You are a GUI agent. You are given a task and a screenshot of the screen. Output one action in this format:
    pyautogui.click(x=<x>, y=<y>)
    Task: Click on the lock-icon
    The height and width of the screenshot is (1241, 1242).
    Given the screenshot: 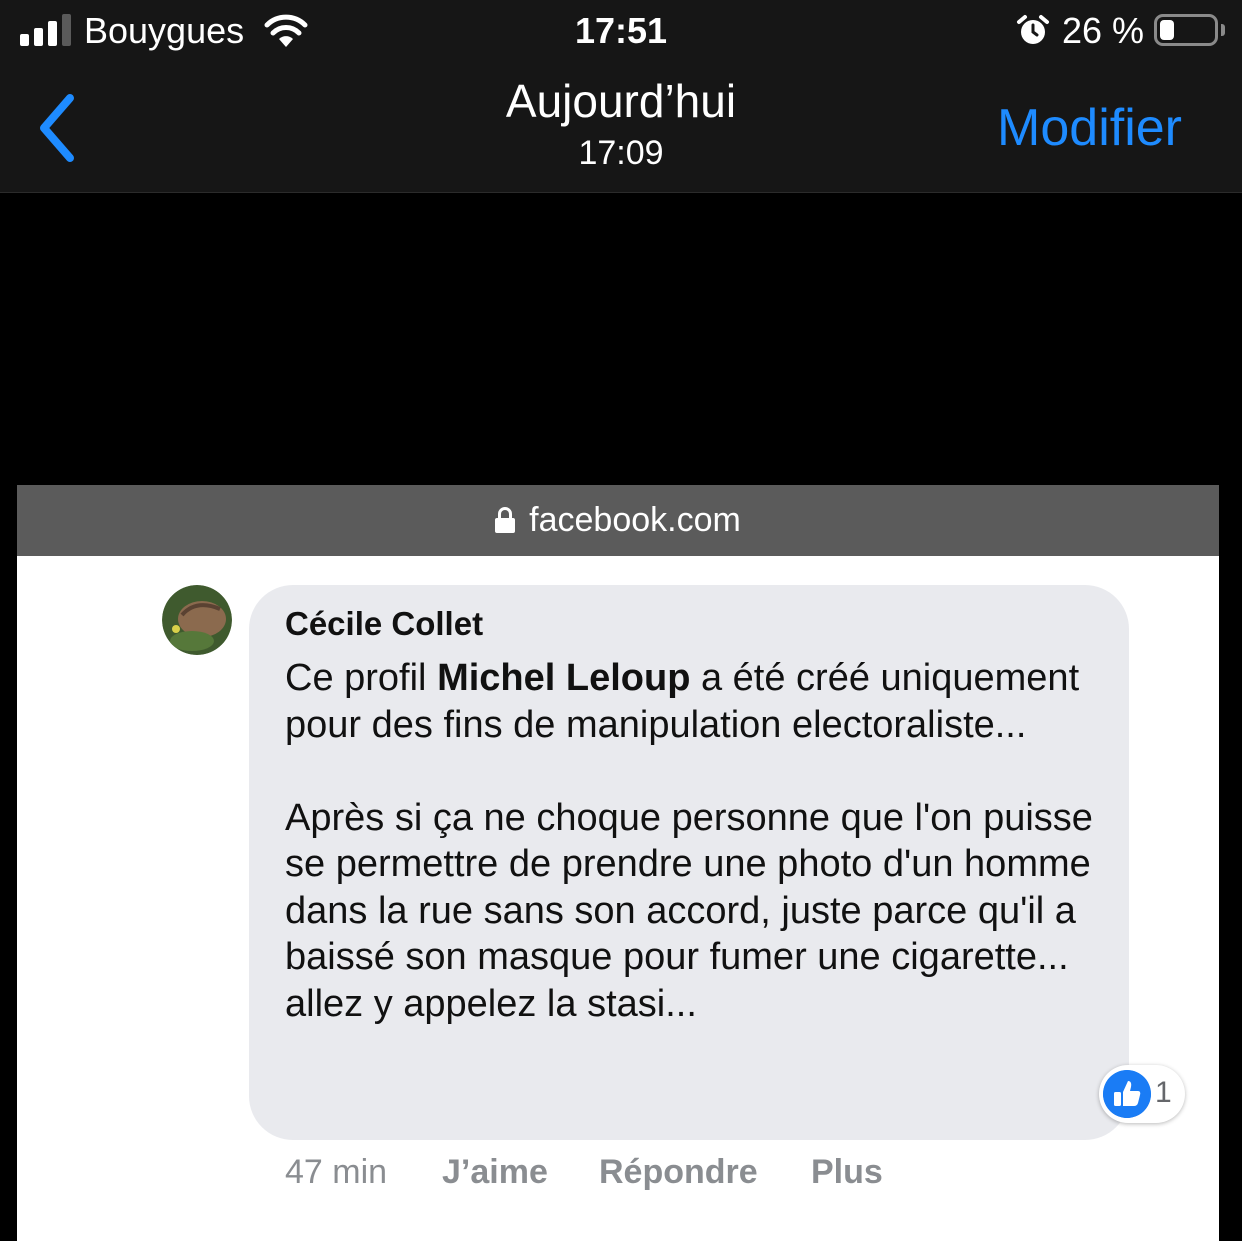 What is the action you would take?
    pyautogui.click(x=505, y=520)
    